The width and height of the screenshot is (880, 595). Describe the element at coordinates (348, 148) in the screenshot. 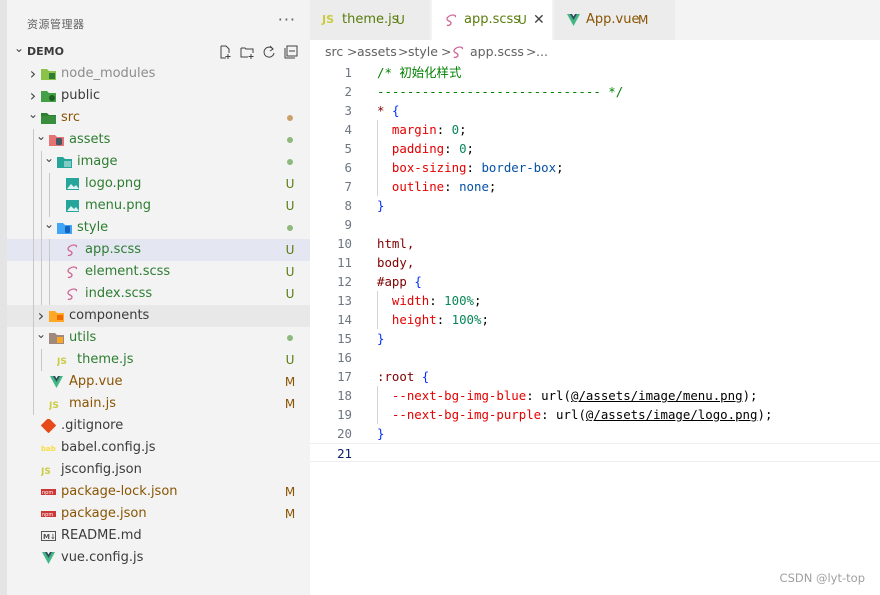

I see `line-number: 5` at that location.